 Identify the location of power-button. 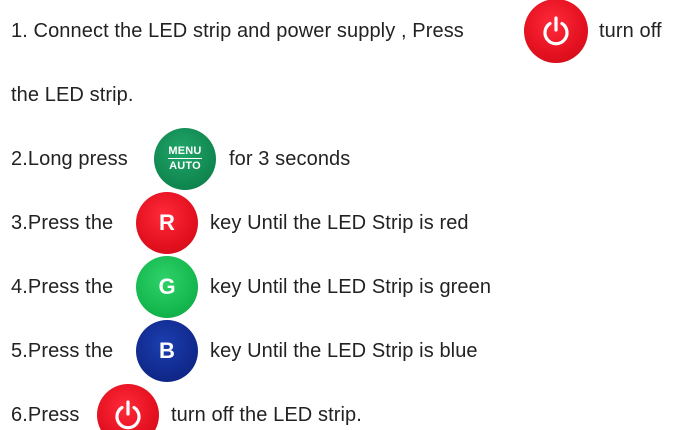
(556, 31).